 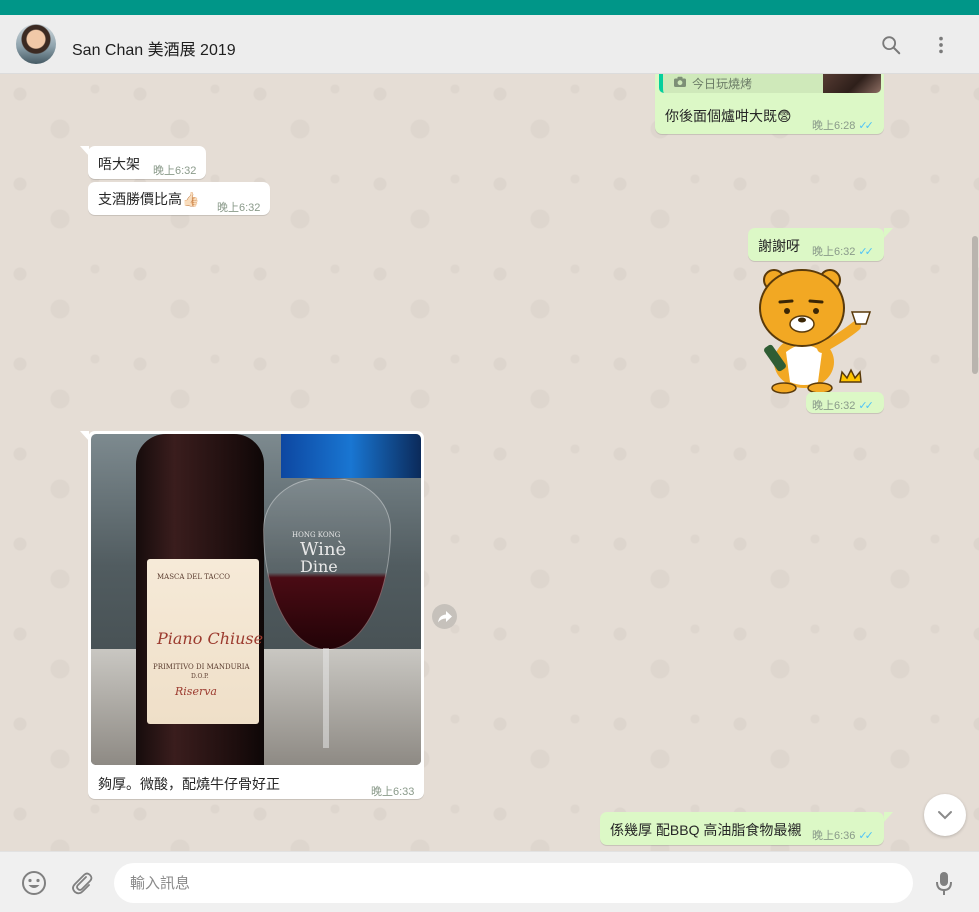 I want to click on message-time: 晚上6:33, so click(x=393, y=792).